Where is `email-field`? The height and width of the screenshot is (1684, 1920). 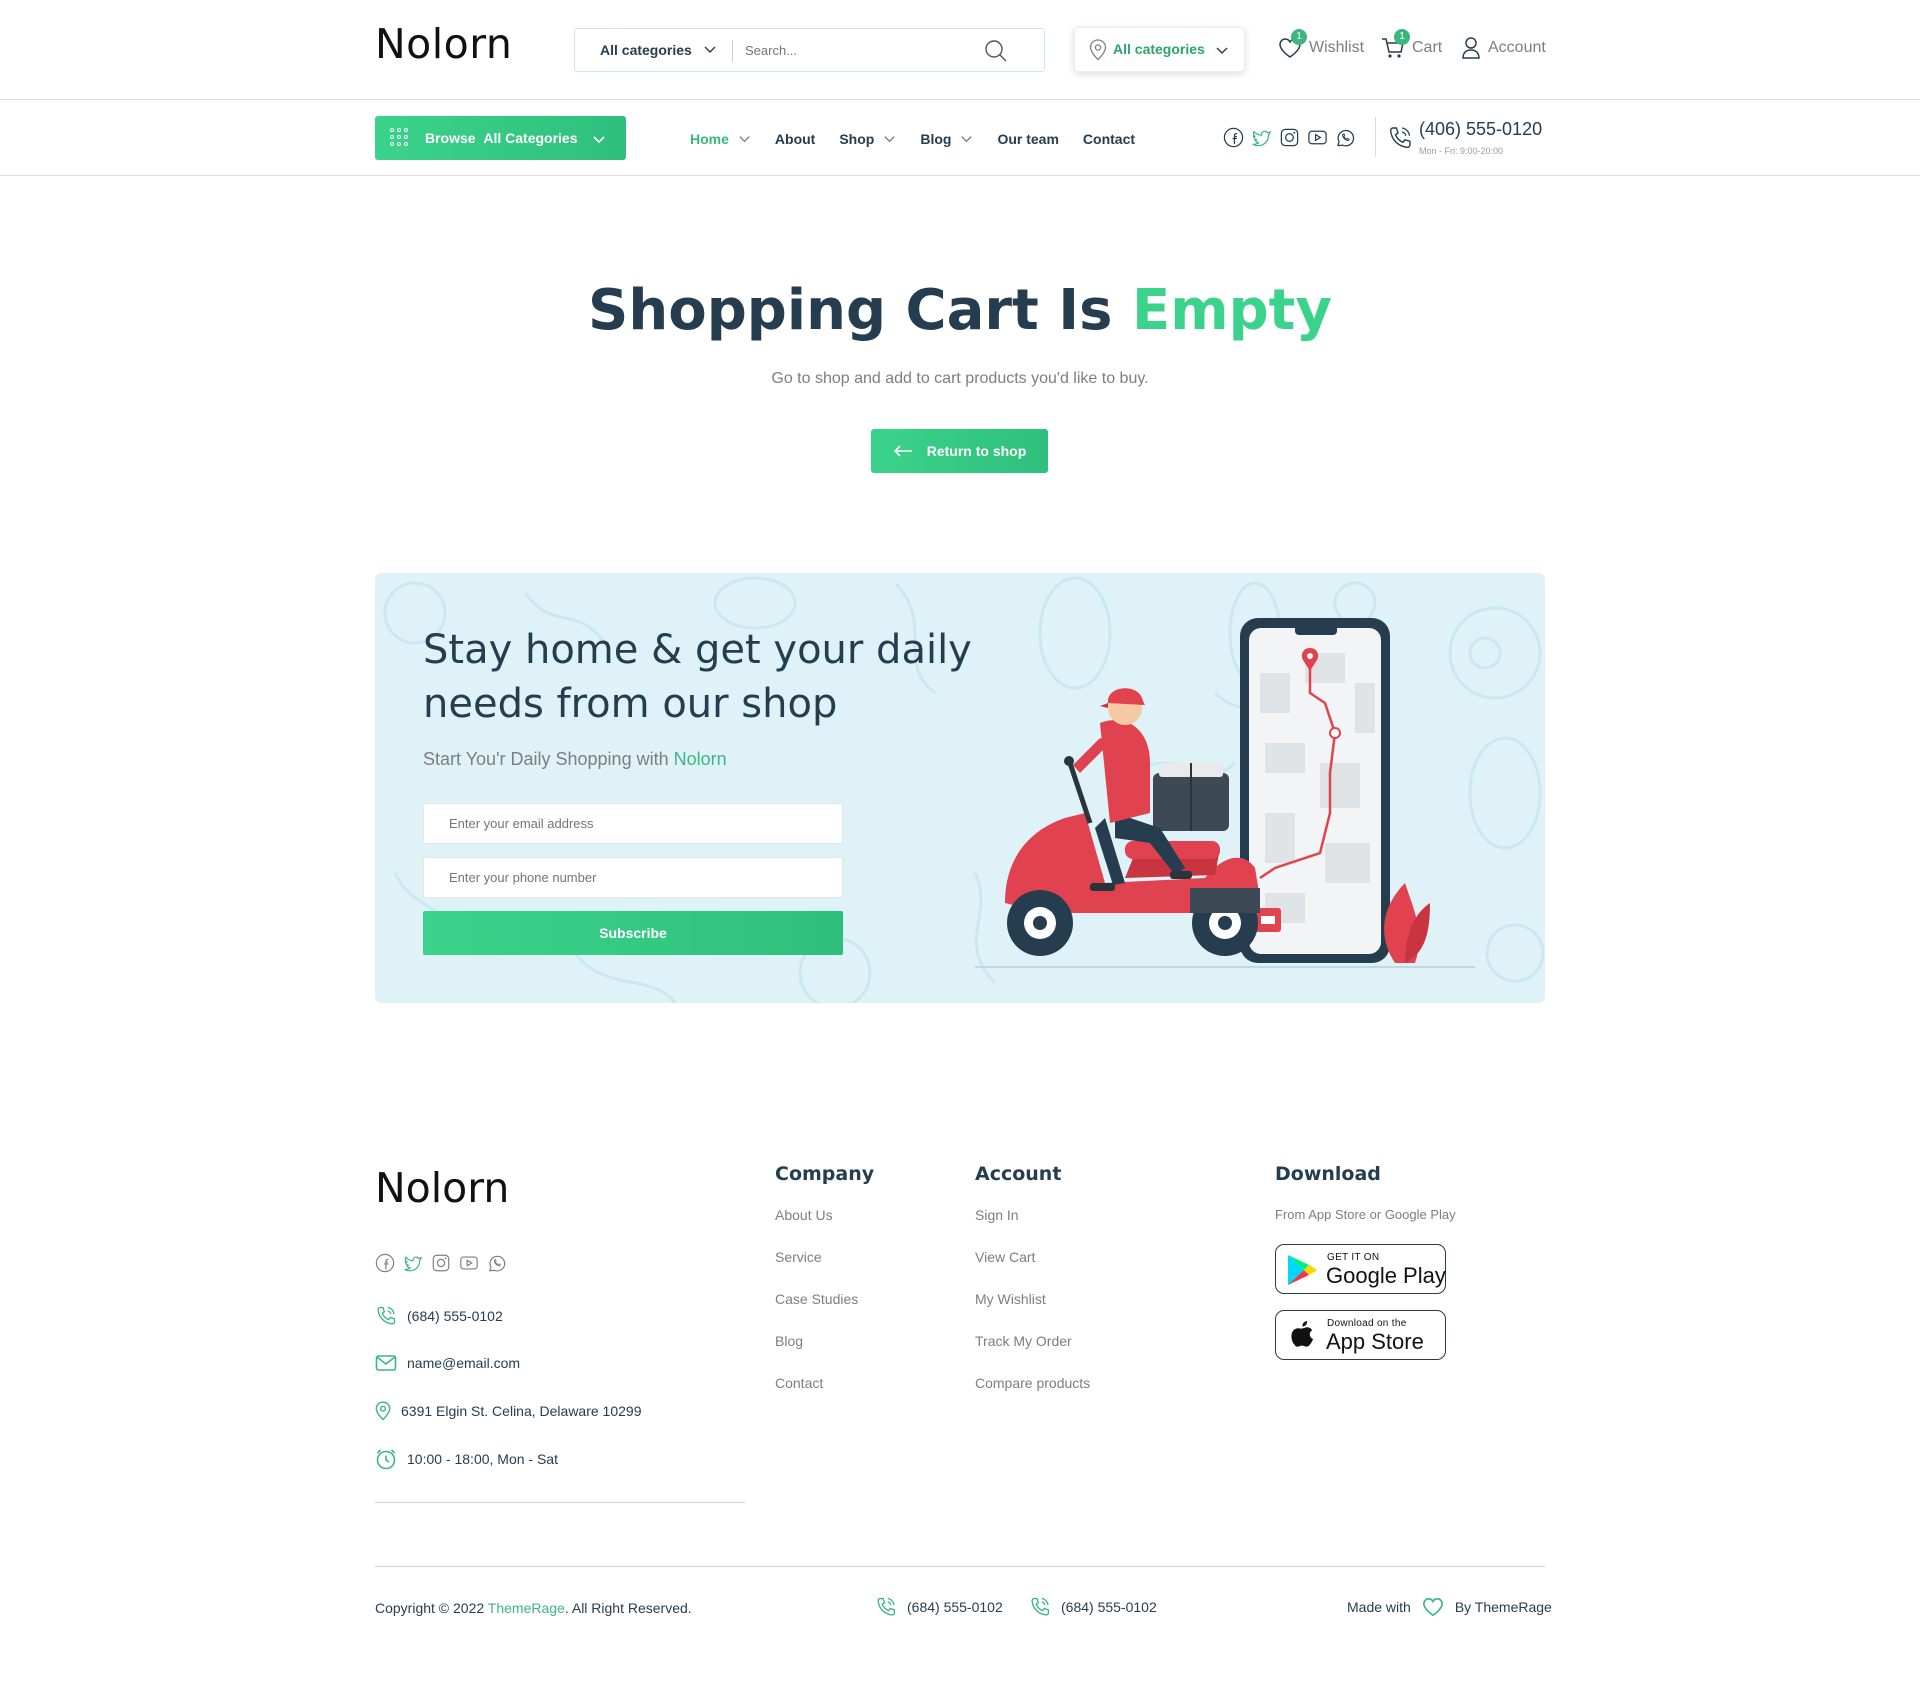 email-field is located at coordinates (633, 823).